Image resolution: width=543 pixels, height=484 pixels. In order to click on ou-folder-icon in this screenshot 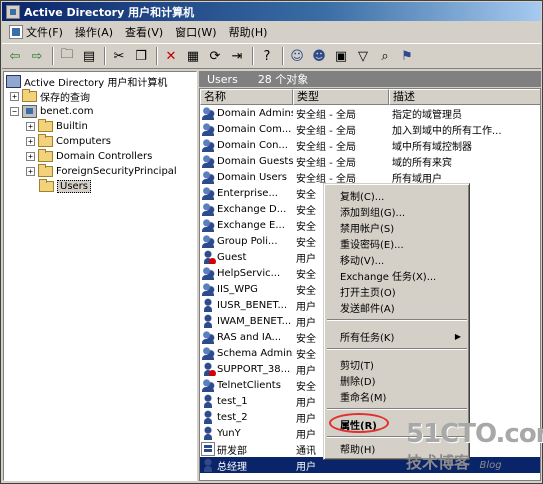, I will do `click(45, 155)`.